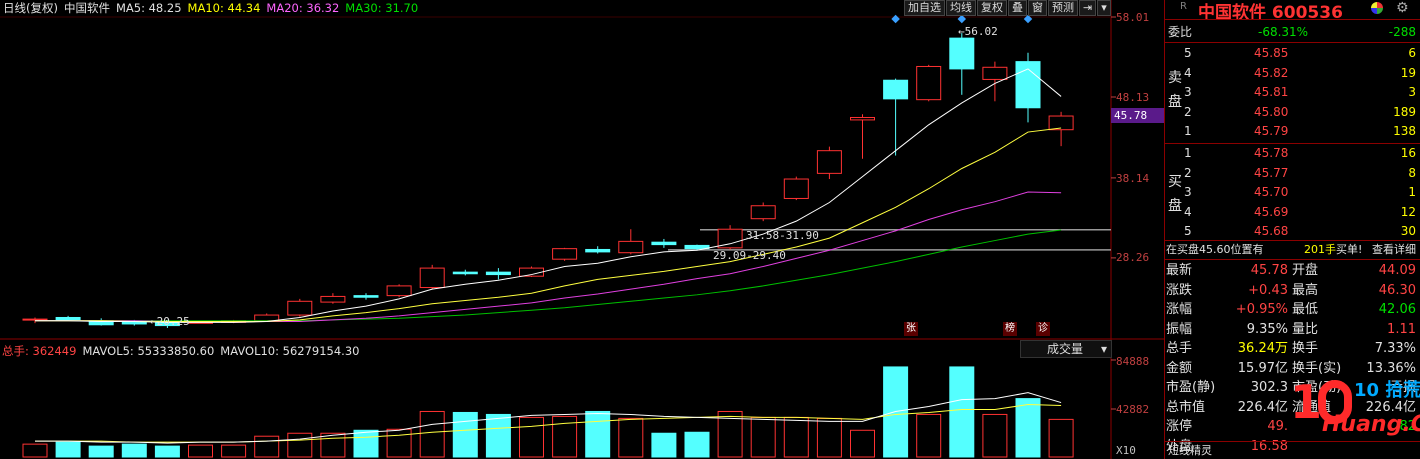  What do you see at coordinates (1066, 349) in the screenshot?
I see `indicator-select: 成交量 ▾` at bounding box center [1066, 349].